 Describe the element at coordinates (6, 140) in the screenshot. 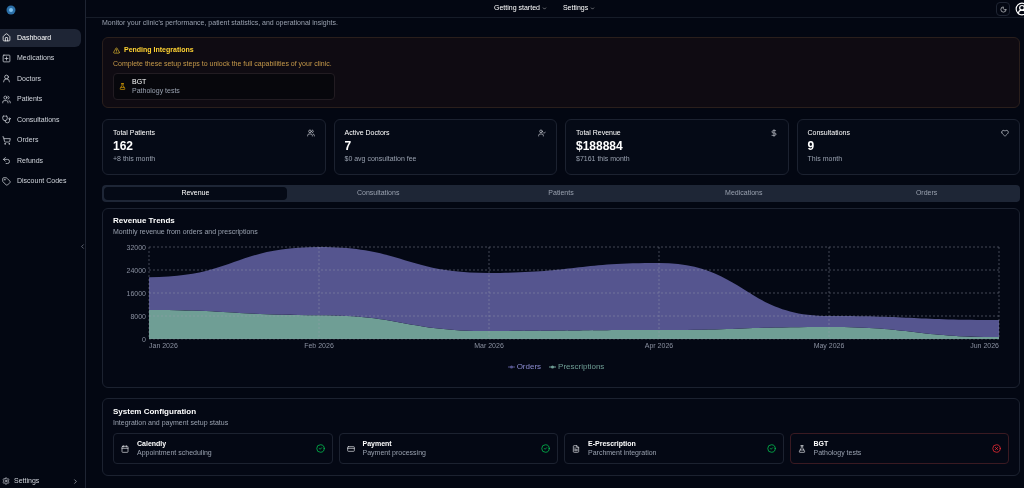

I see `cart-icon` at that location.